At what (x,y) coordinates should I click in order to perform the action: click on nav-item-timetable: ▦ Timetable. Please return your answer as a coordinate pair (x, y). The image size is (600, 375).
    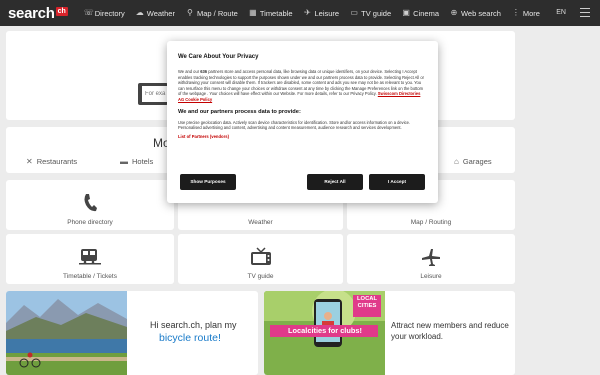
    Looking at the image, I should click on (271, 13).